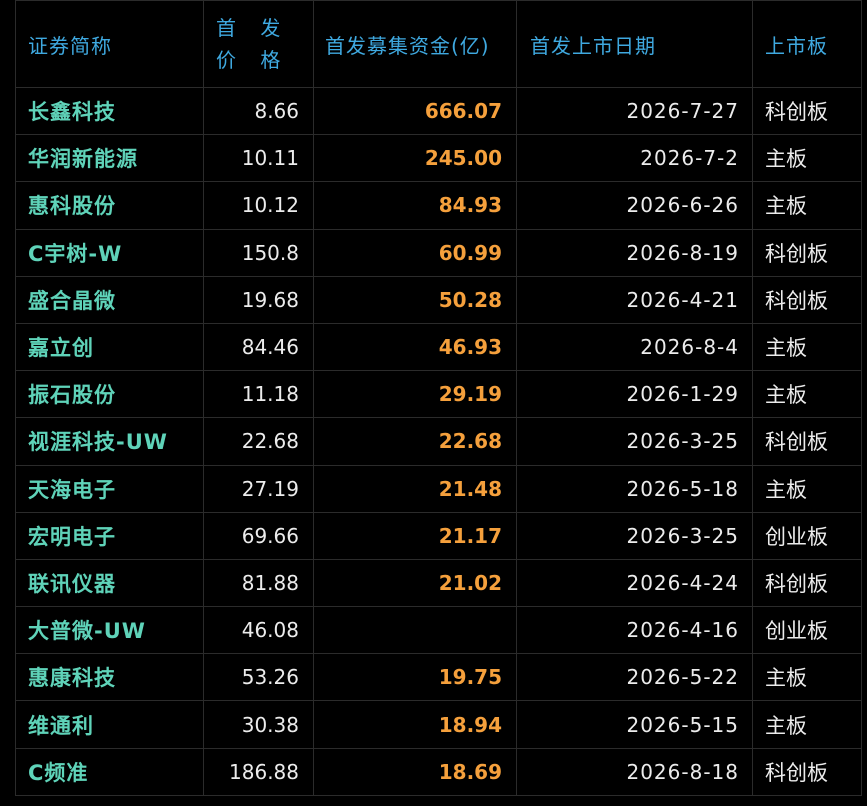 The width and height of the screenshot is (867, 806). I want to click on ipo-price-cell: 11.18, so click(258, 394).